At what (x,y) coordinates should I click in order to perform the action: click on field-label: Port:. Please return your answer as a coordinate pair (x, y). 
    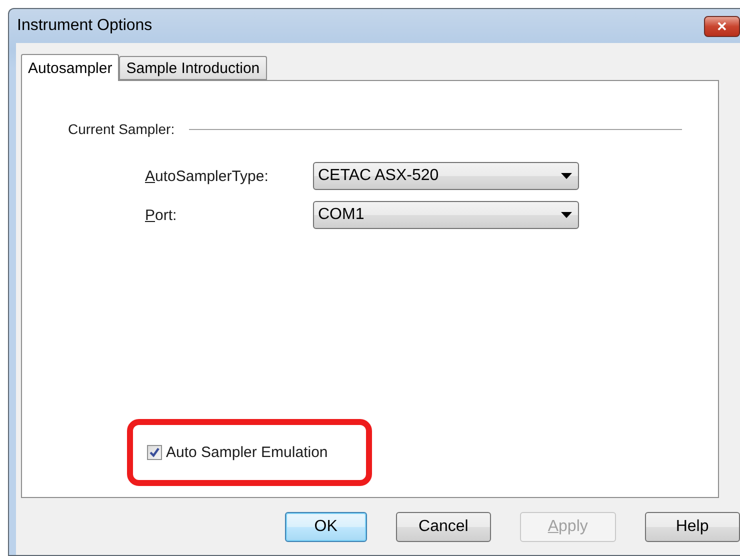
    Looking at the image, I should click on (161, 215).